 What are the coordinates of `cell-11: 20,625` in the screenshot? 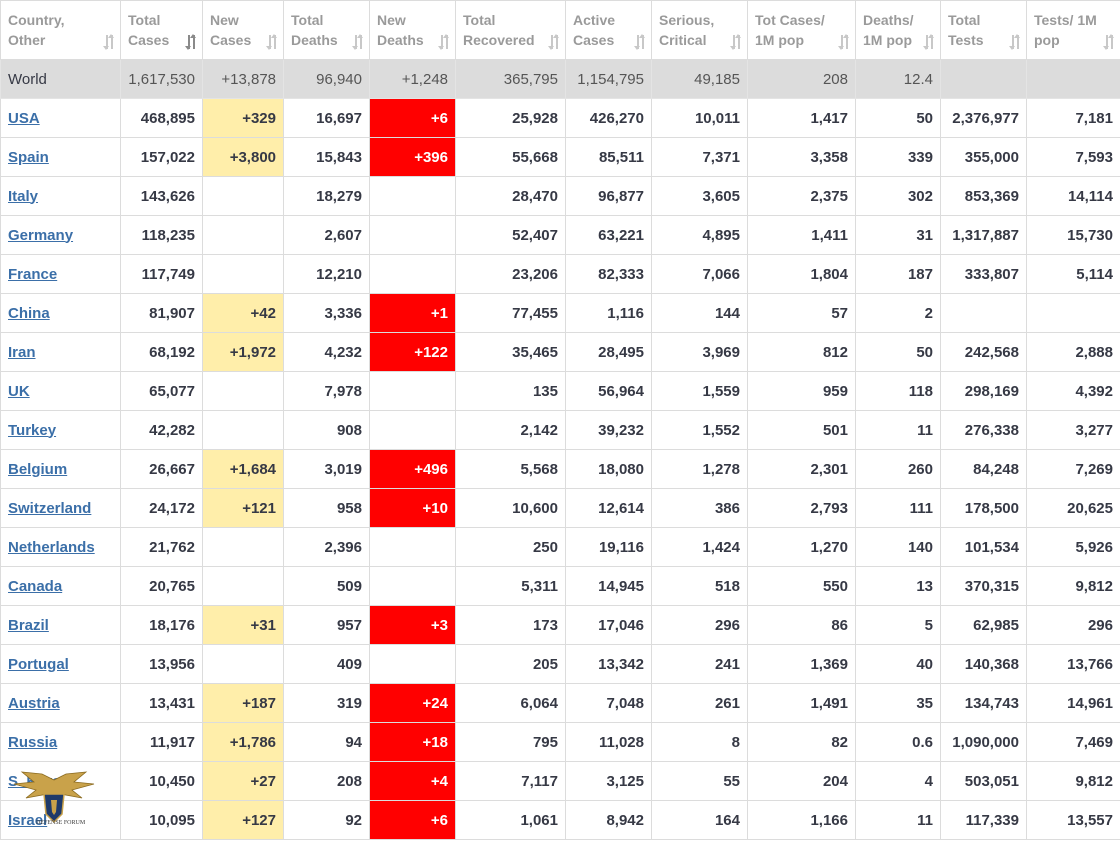 It's located at (1073, 508).